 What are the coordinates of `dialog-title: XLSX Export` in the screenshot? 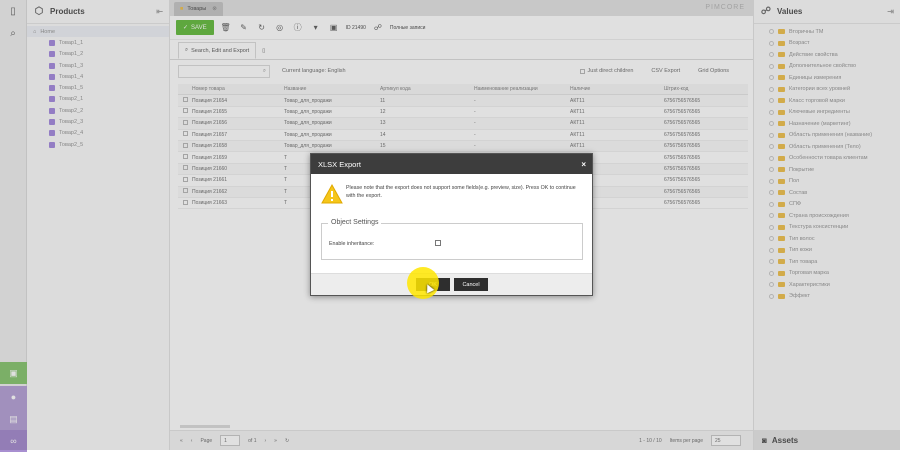 It's located at (339, 164).